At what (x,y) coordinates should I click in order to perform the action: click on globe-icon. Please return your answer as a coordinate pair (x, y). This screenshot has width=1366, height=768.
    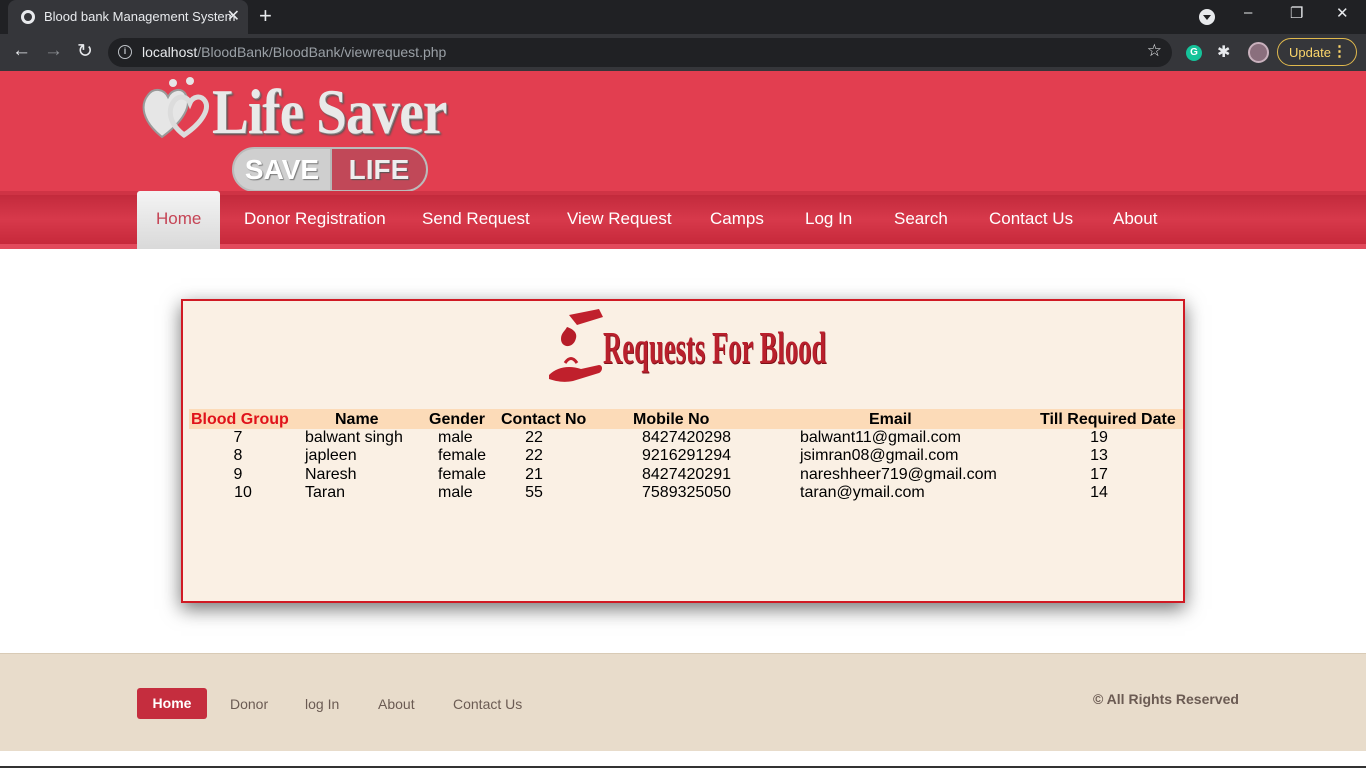
    Looking at the image, I should click on (28, 17).